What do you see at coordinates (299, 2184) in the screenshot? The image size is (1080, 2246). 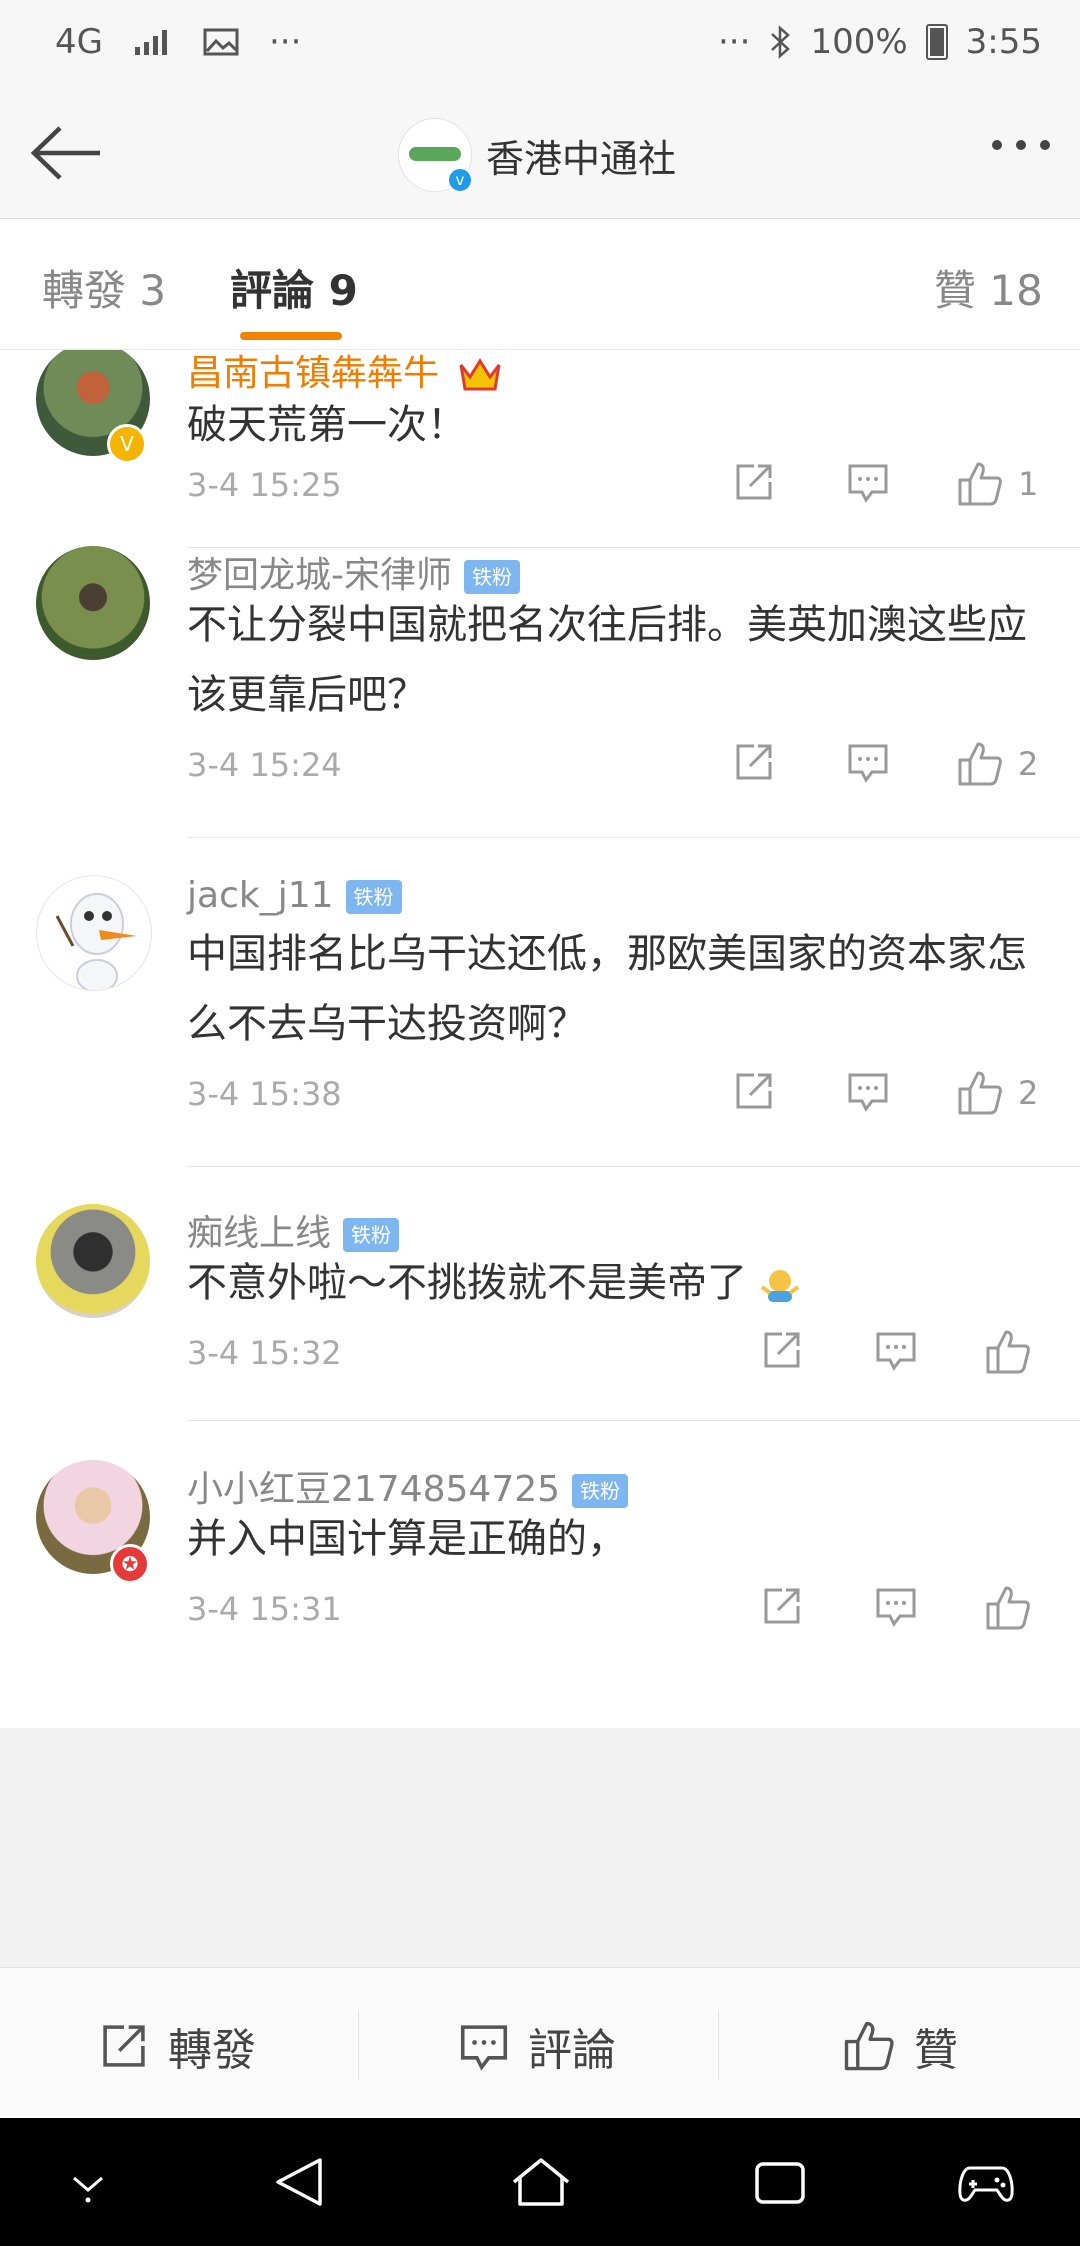 I see `system-back-button` at bounding box center [299, 2184].